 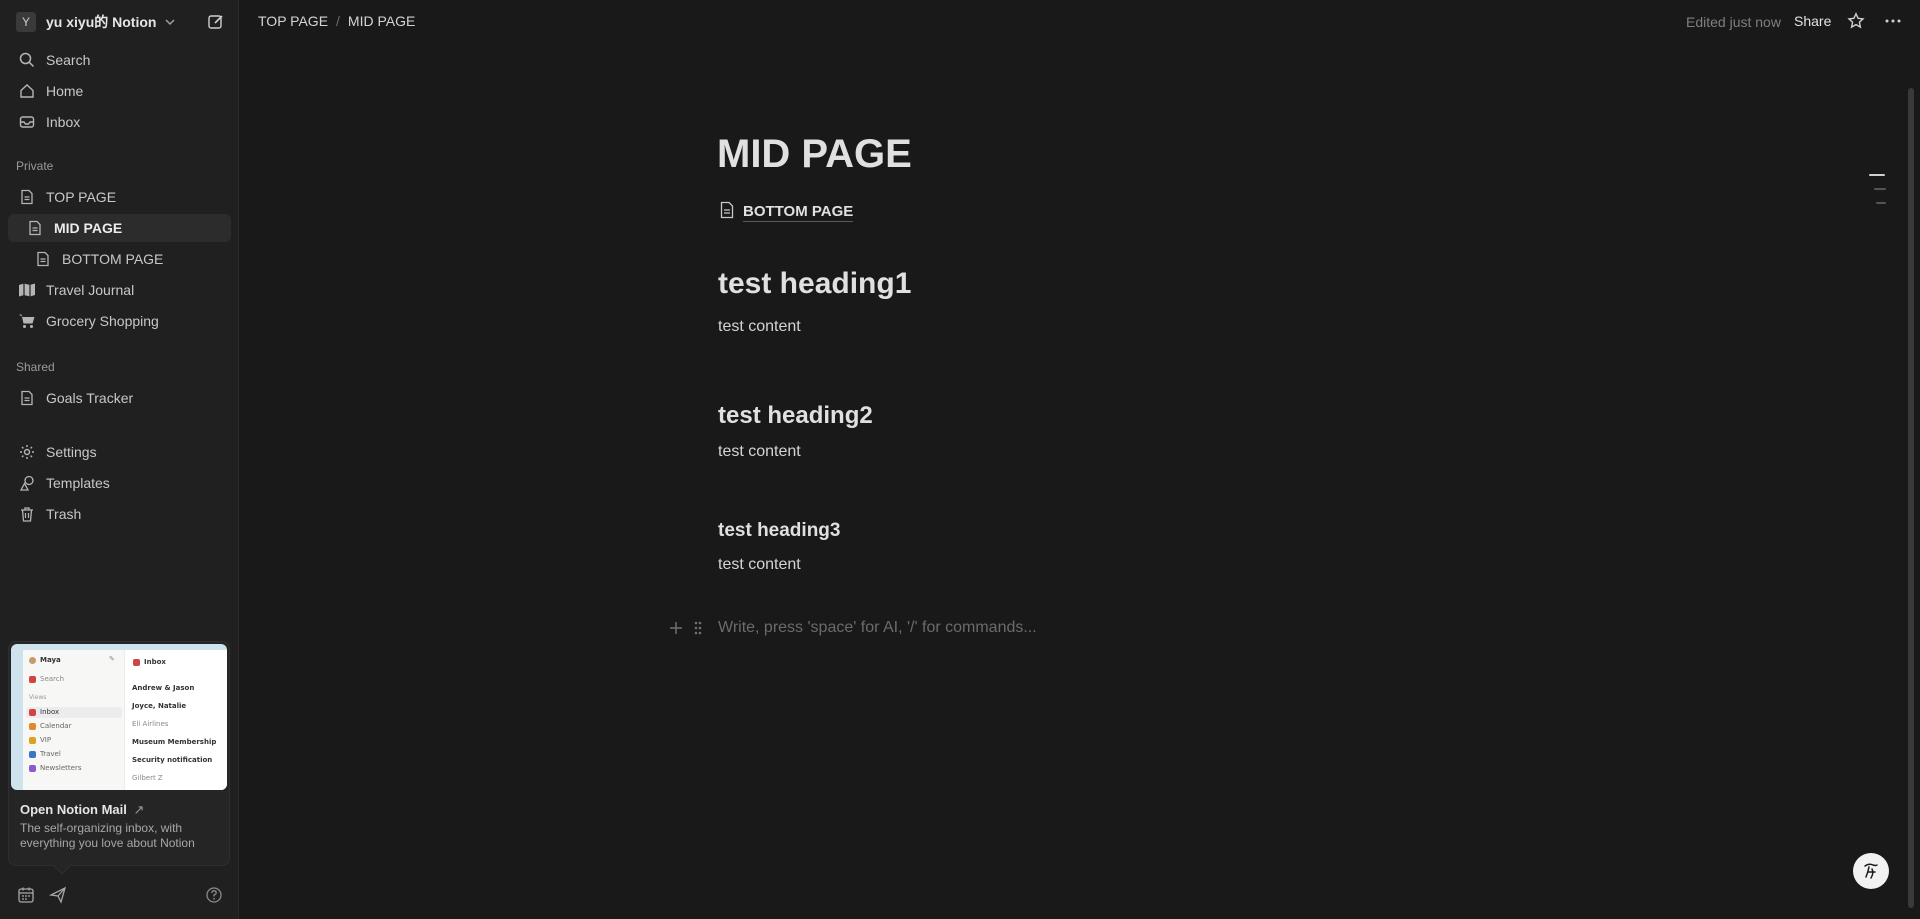 I want to click on star-icon, so click(x=1856, y=21).